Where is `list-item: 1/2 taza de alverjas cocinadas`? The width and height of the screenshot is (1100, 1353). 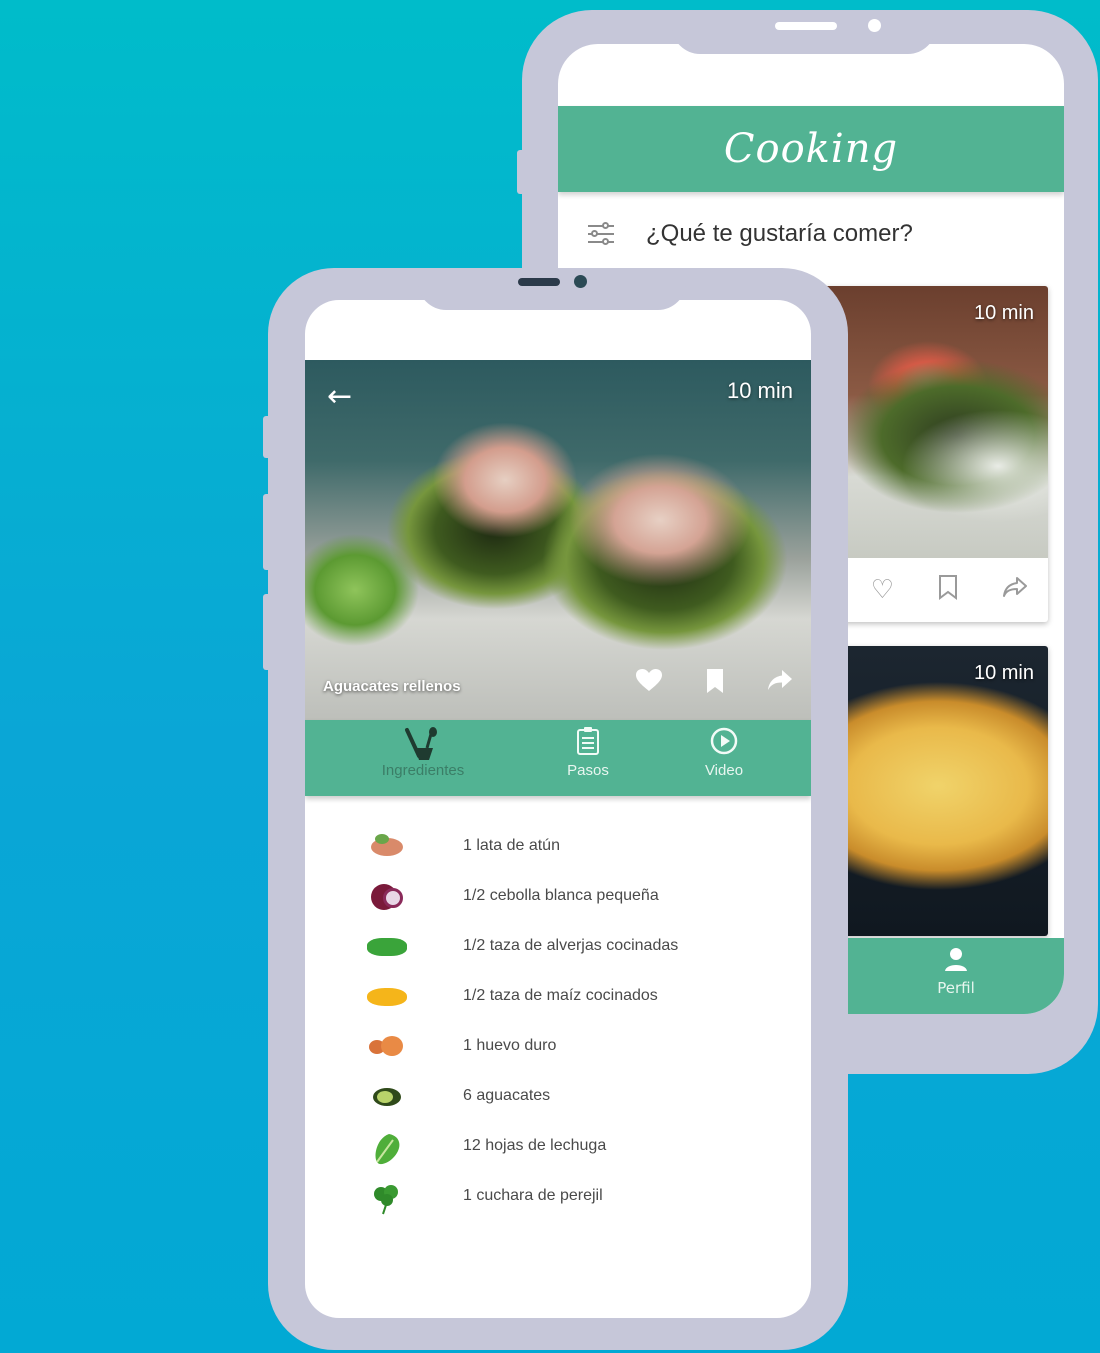
list-item: 1/2 taza de alverjas cocinadas is located at coordinates (558, 946).